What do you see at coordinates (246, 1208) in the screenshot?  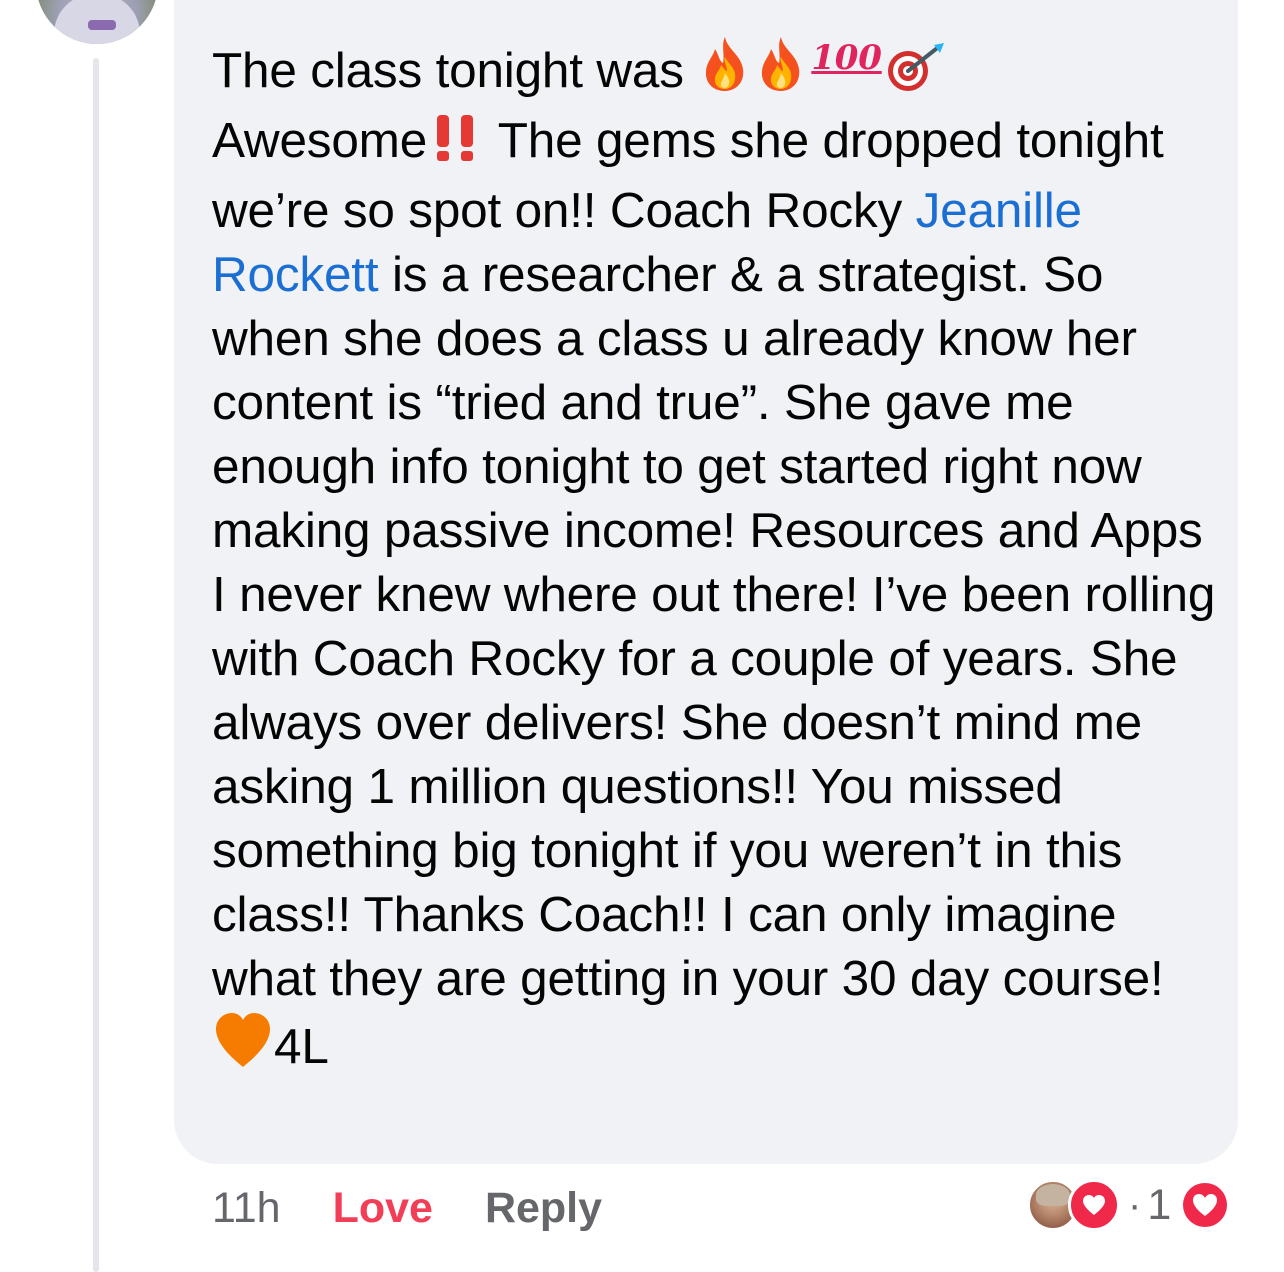 I see `comment-timestamp: 11h` at bounding box center [246, 1208].